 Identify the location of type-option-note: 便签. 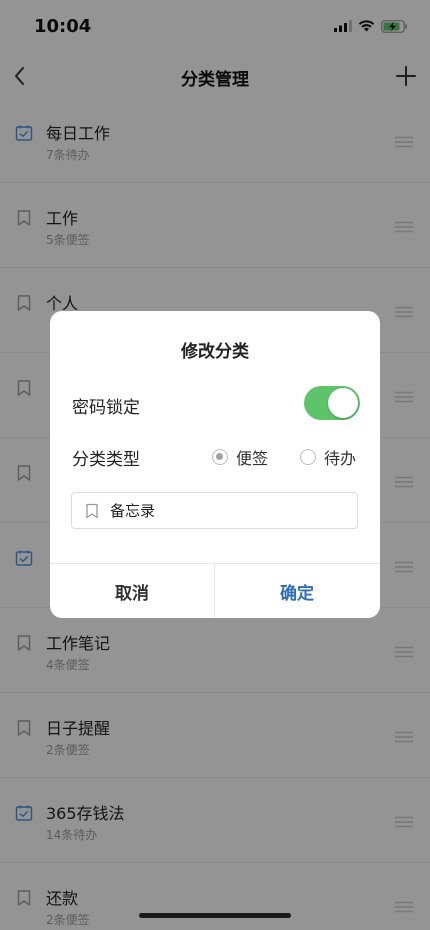
(240, 457).